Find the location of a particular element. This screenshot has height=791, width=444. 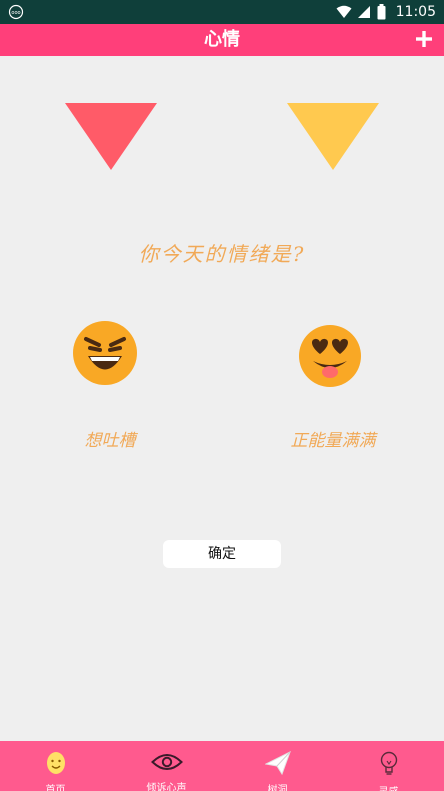

status-time: 11:05 is located at coordinates (415, 12).